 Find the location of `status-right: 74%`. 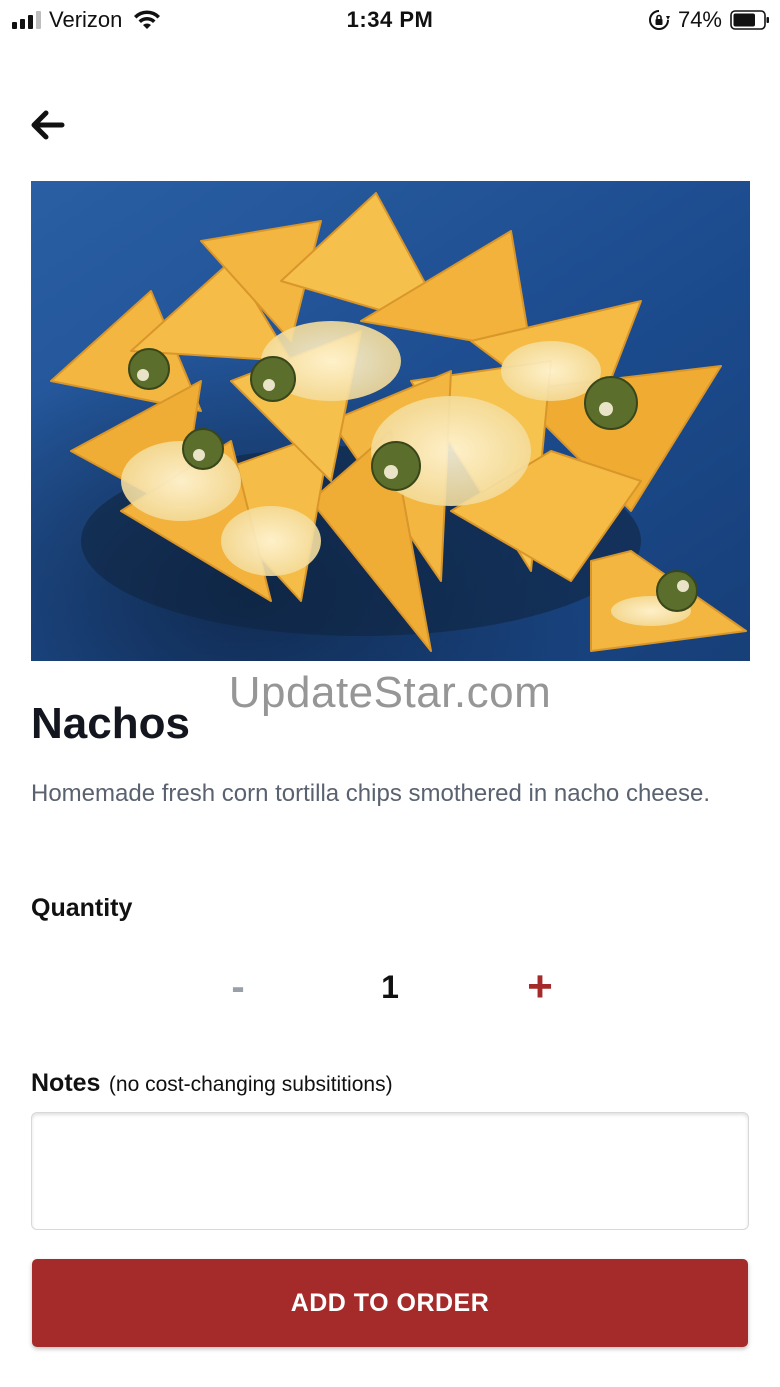

status-right: 74% is located at coordinates (709, 20).